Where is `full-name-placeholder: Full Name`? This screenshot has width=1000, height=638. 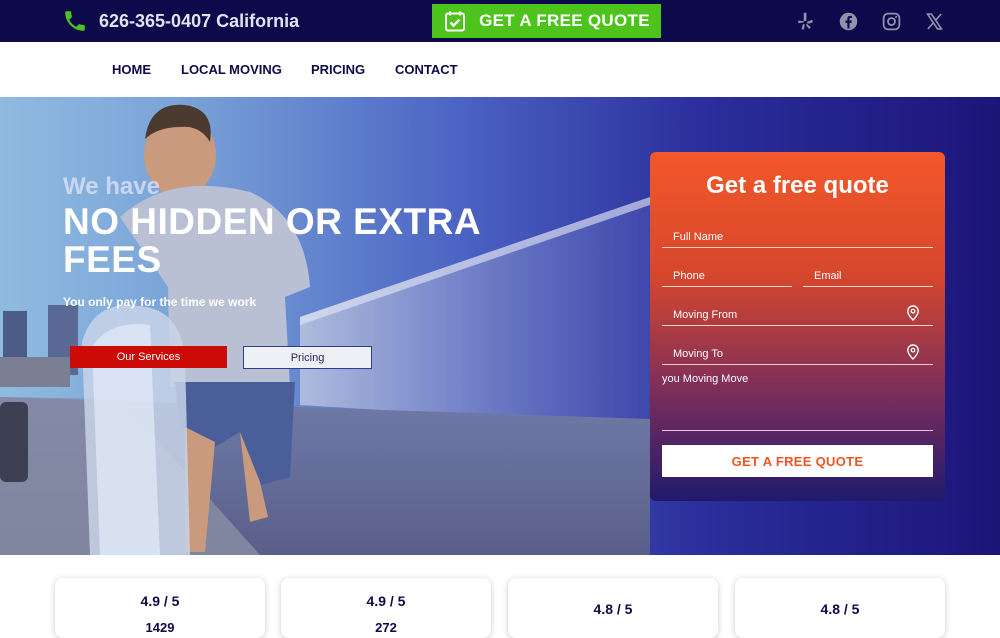 full-name-placeholder: Full Name is located at coordinates (698, 237).